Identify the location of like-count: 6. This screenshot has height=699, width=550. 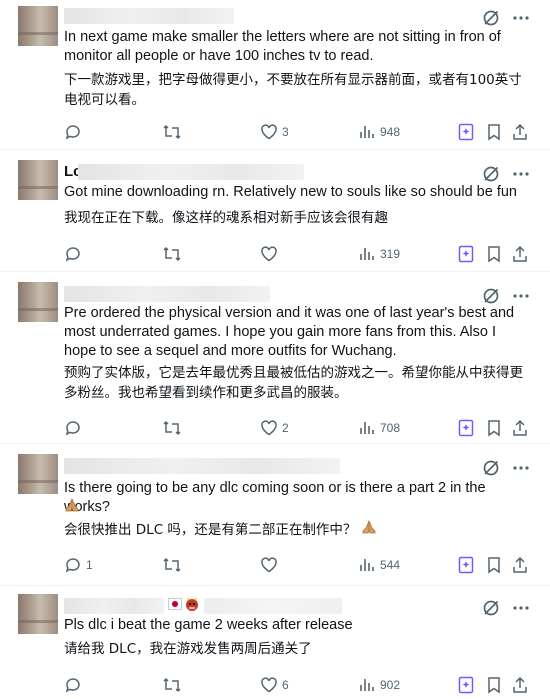
(285, 685).